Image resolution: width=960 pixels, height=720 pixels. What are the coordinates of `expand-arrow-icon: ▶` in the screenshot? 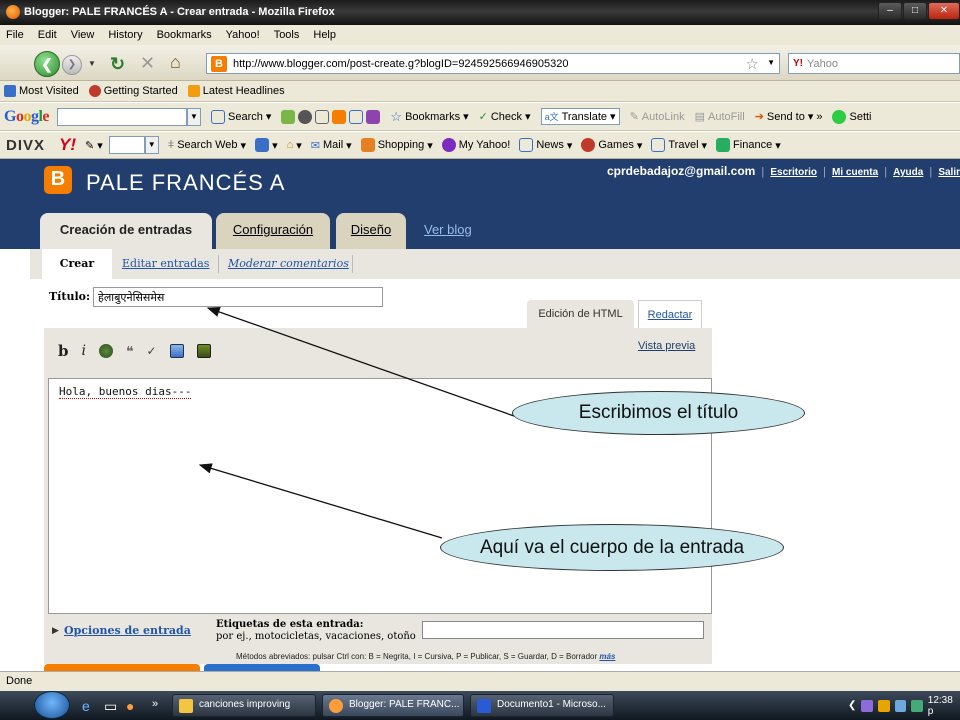 It's located at (55, 630).